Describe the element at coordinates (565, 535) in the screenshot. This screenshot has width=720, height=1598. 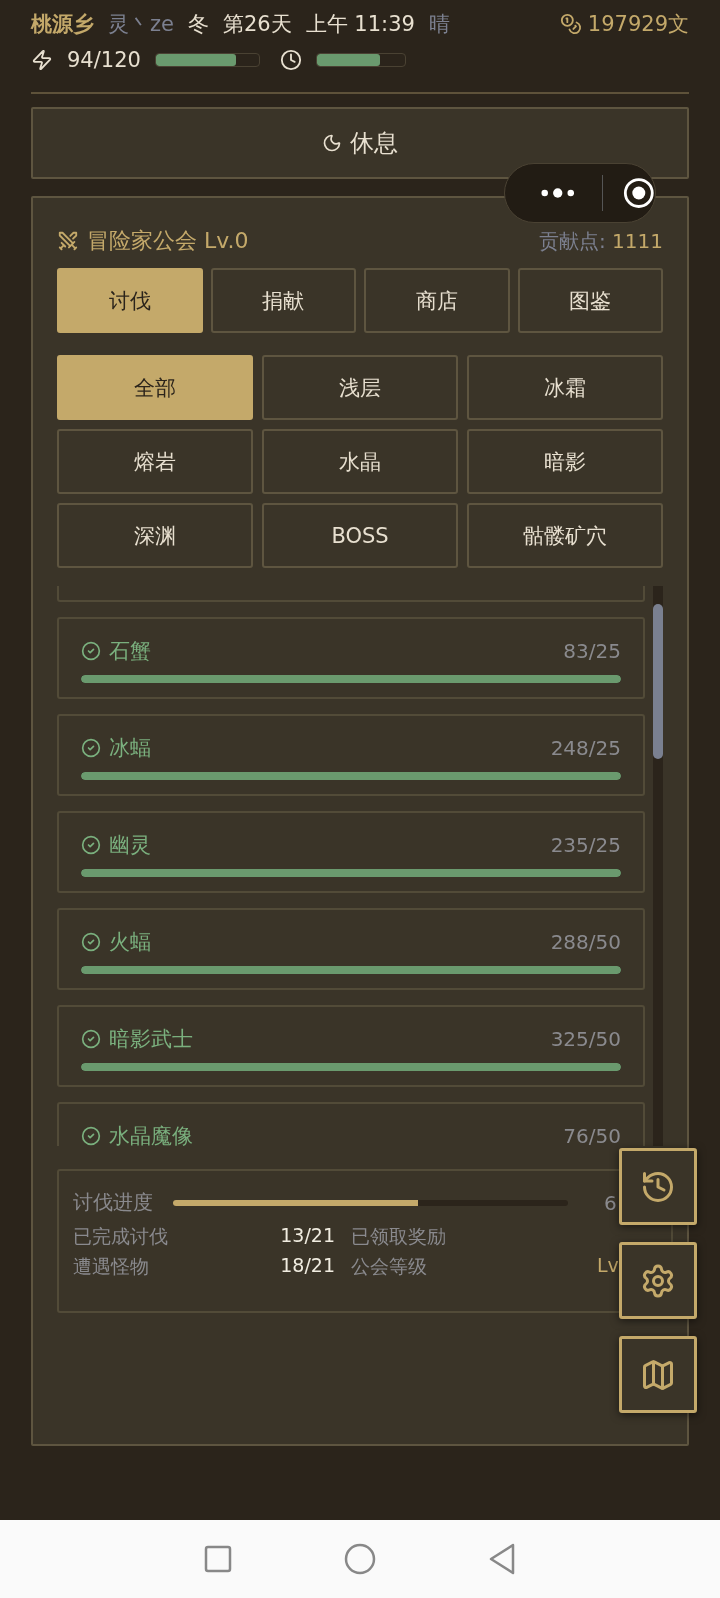
I see `filter-button: 骷髅矿穴` at that location.